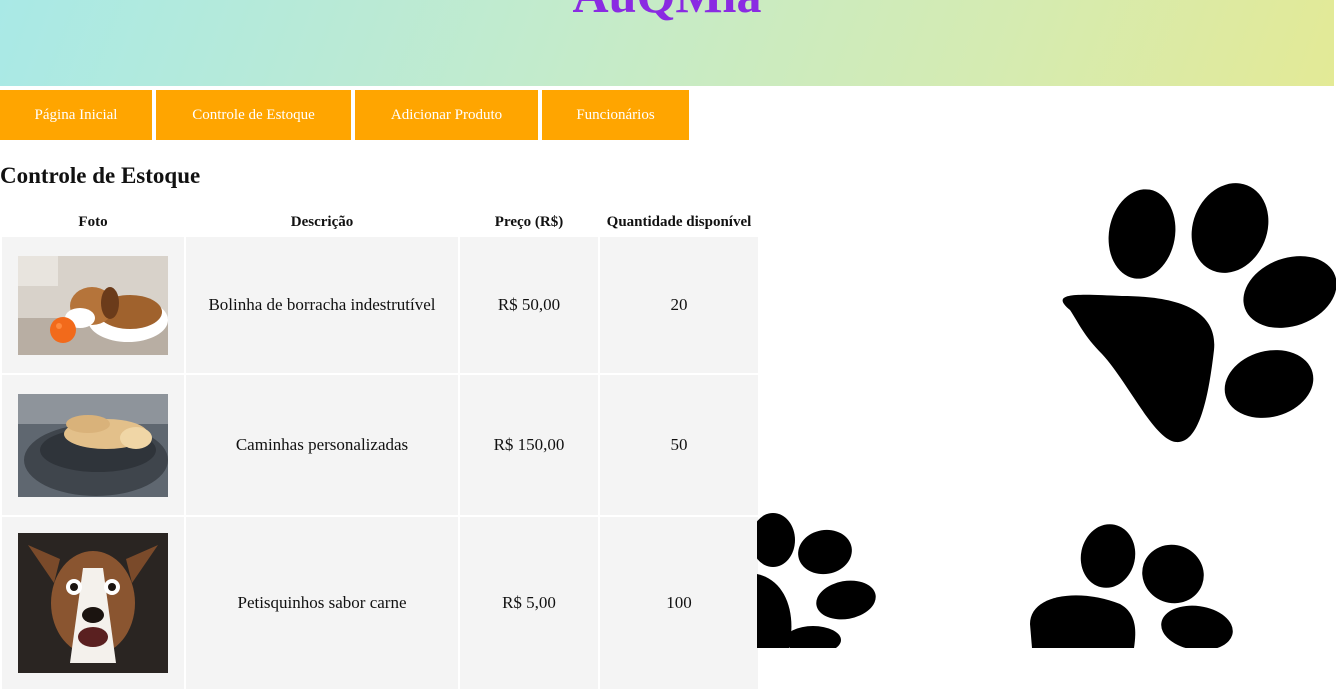 This screenshot has width=1336, height=691. I want to click on price-cell: R$ 50,00, so click(529, 305).